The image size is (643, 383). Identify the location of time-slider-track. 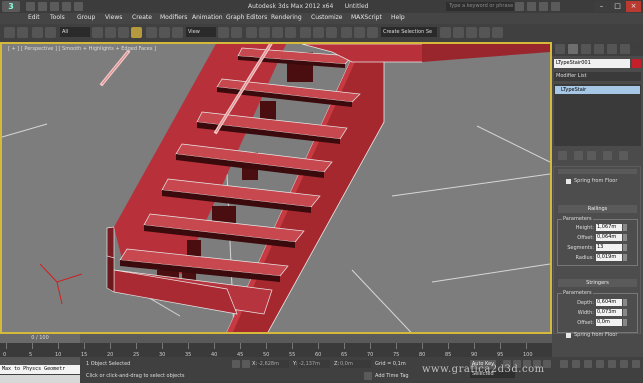
(276, 338).